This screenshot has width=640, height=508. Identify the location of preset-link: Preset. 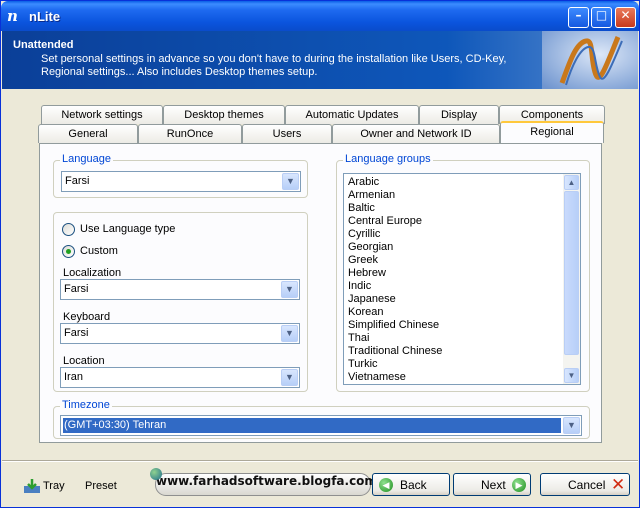
(101, 486).